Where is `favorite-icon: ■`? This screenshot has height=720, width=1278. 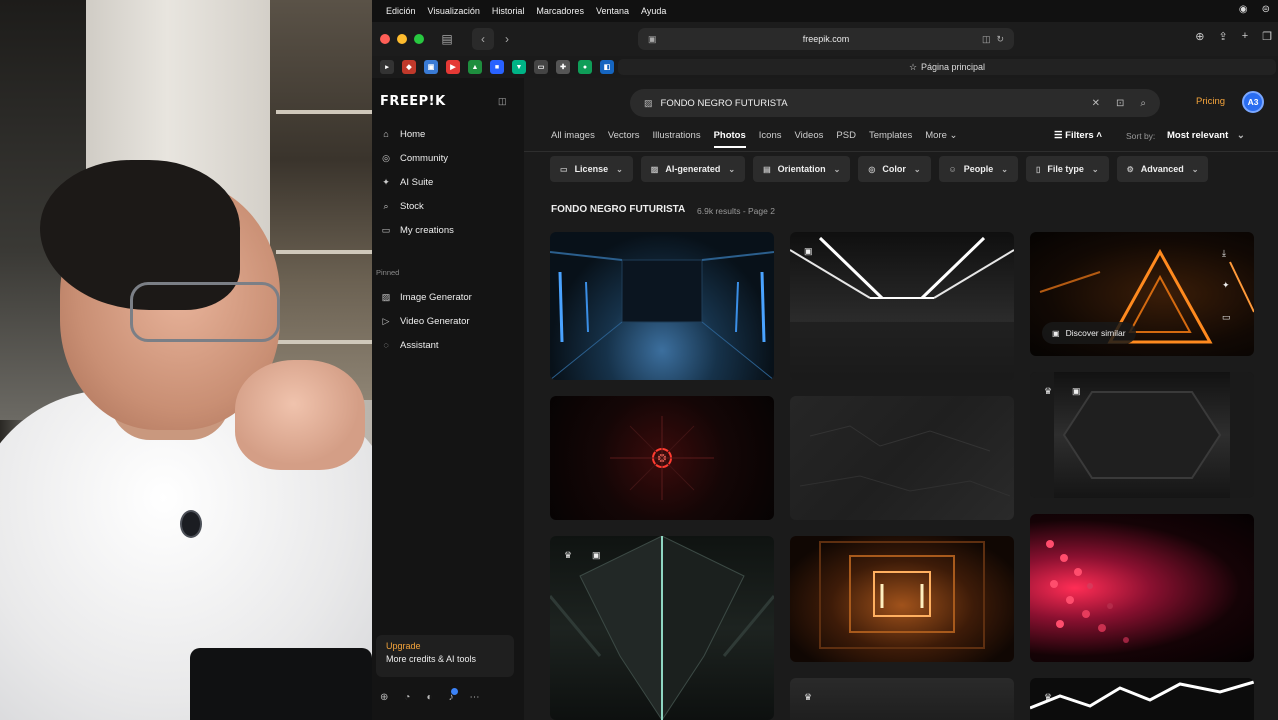 favorite-icon: ■ is located at coordinates (497, 67).